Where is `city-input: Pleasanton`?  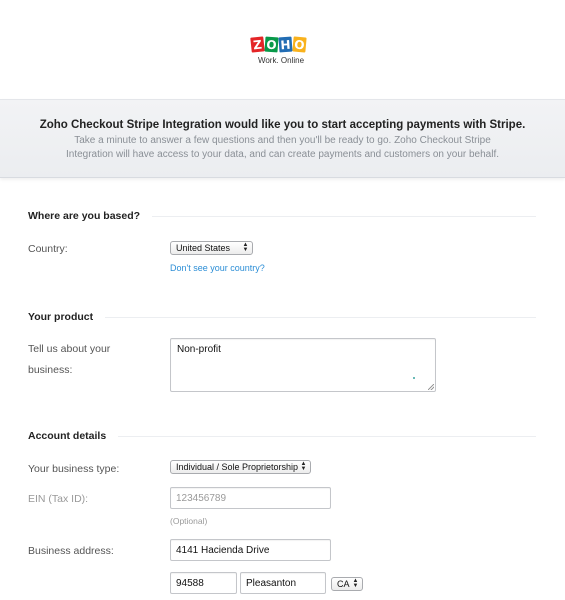 city-input: Pleasanton is located at coordinates (283, 583).